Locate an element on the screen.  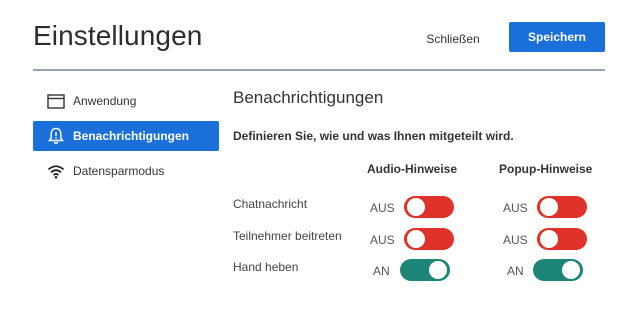
save-button: Speichern is located at coordinates (557, 37).